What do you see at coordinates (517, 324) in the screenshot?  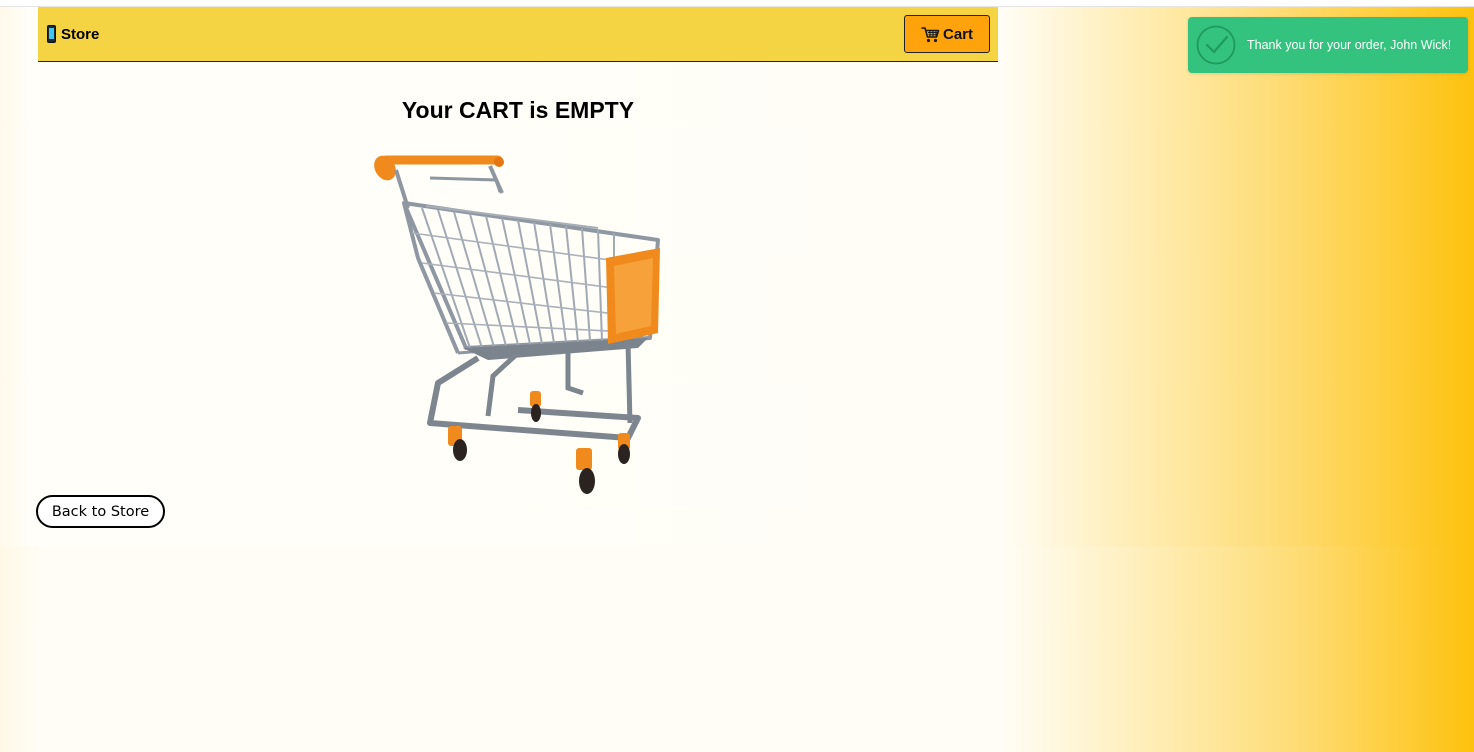 I see `shopping-cart-illustration` at bounding box center [517, 324].